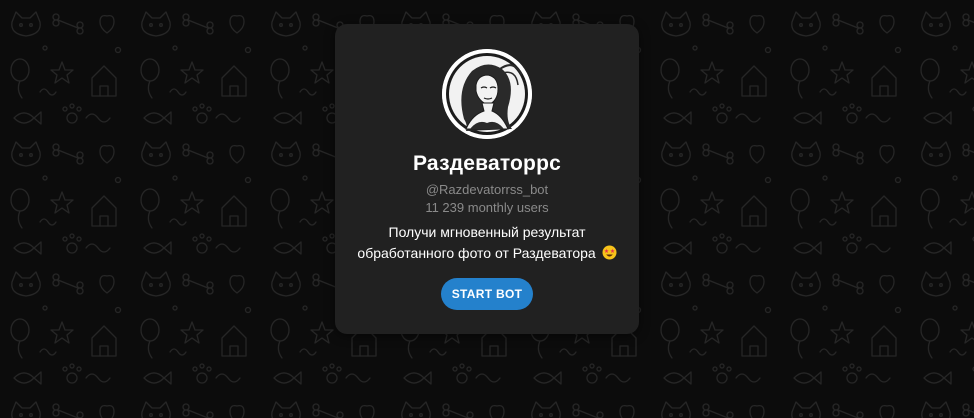 This screenshot has width=974, height=418. Describe the element at coordinates (487, 207) in the screenshot. I see `monthly-users-count: 11 239 monthly users` at that location.